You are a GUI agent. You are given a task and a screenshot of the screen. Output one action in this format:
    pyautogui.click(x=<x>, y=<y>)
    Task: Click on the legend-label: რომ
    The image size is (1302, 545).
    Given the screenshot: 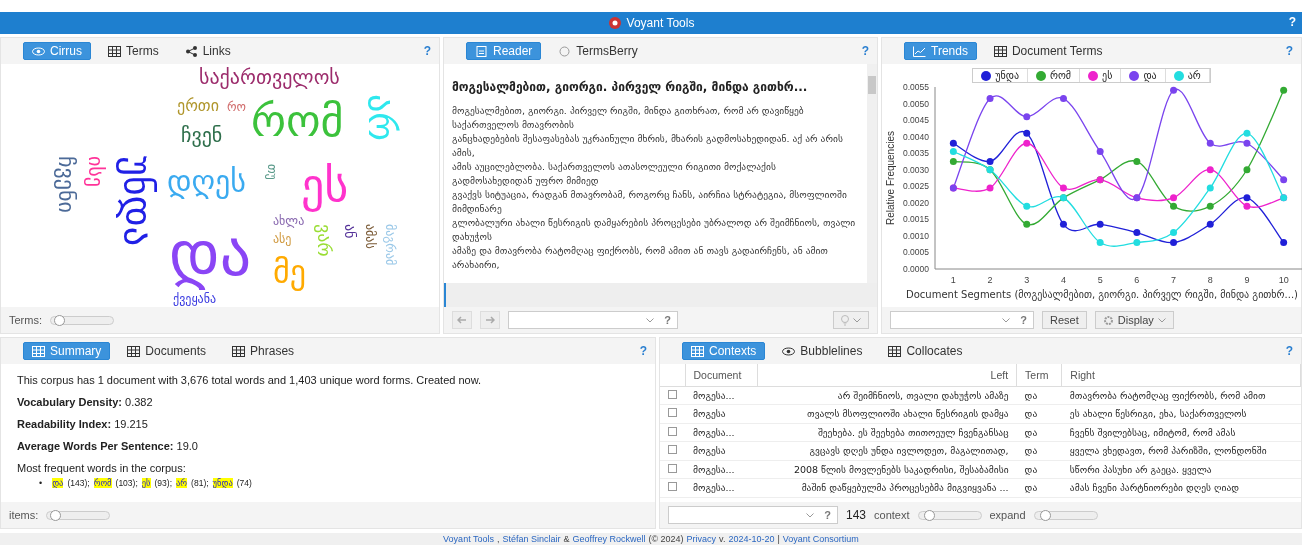 What is the action you would take?
    pyautogui.click(x=1061, y=75)
    